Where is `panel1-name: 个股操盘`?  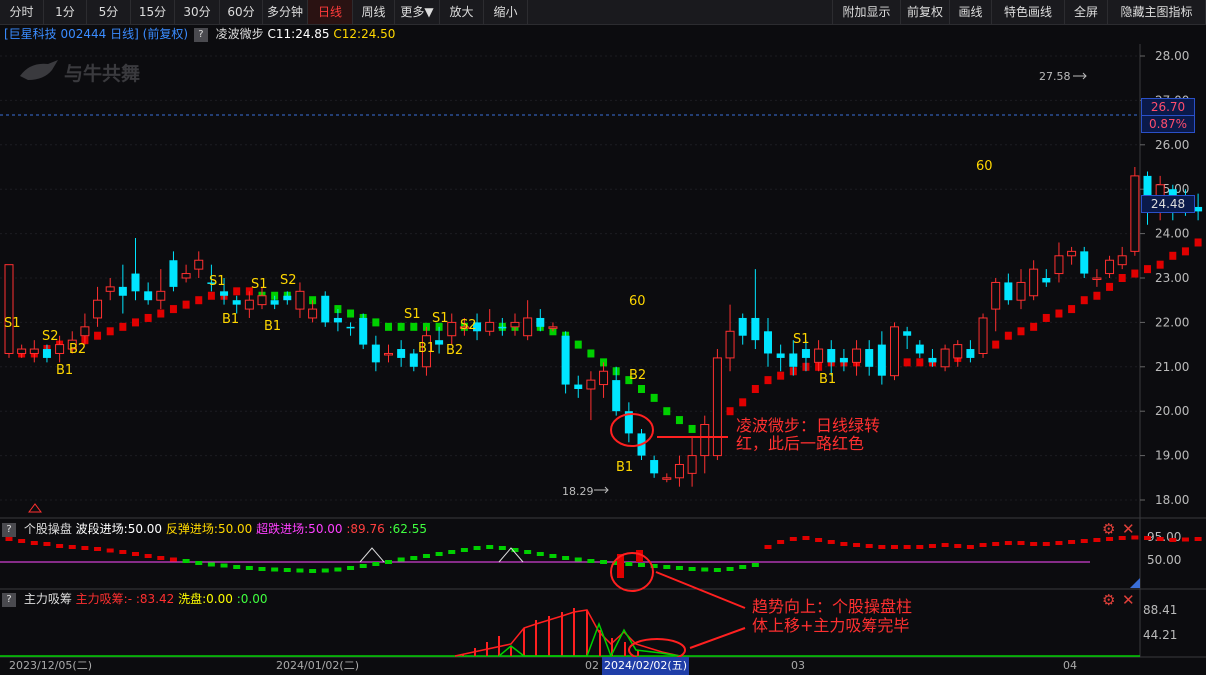 panel1-name: 个股操盘 is located at coordinates (48, 529).